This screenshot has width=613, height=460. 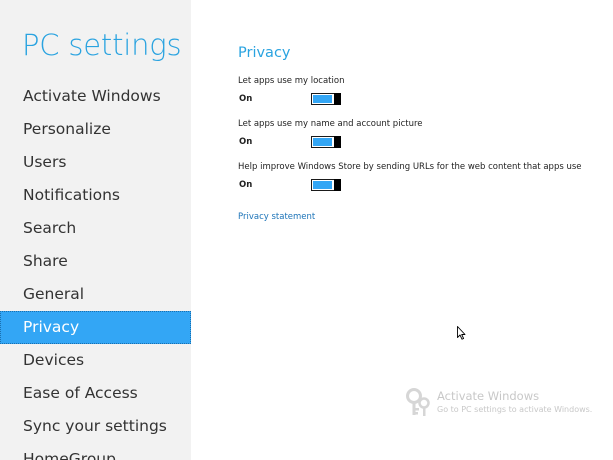 What do you see at coordinates (95, 96) in the screenshot?
I see `sidebar-item-activate-windows: Activate Windows` at bounding box center [95, 96].